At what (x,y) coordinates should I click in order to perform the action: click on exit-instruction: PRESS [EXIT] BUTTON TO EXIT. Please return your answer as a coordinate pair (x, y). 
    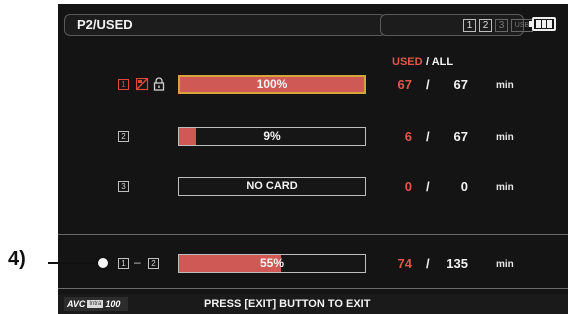
    Looking at the image, I should click on (287, 304).